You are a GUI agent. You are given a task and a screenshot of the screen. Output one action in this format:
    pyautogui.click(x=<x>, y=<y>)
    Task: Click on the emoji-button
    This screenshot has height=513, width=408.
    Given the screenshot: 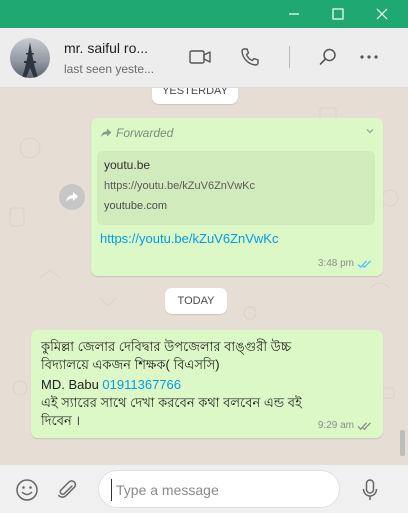 What is the action you would take?
    pyautogui.click(x=27, y=490)
    